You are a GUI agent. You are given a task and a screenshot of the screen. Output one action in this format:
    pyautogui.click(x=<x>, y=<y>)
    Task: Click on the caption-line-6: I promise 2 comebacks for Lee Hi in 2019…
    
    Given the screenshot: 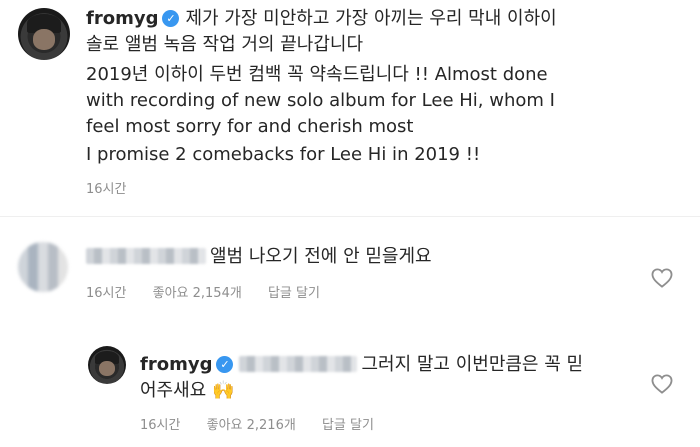 What is the action you would take?
    pyautogui.click(x=283, y=154)
    